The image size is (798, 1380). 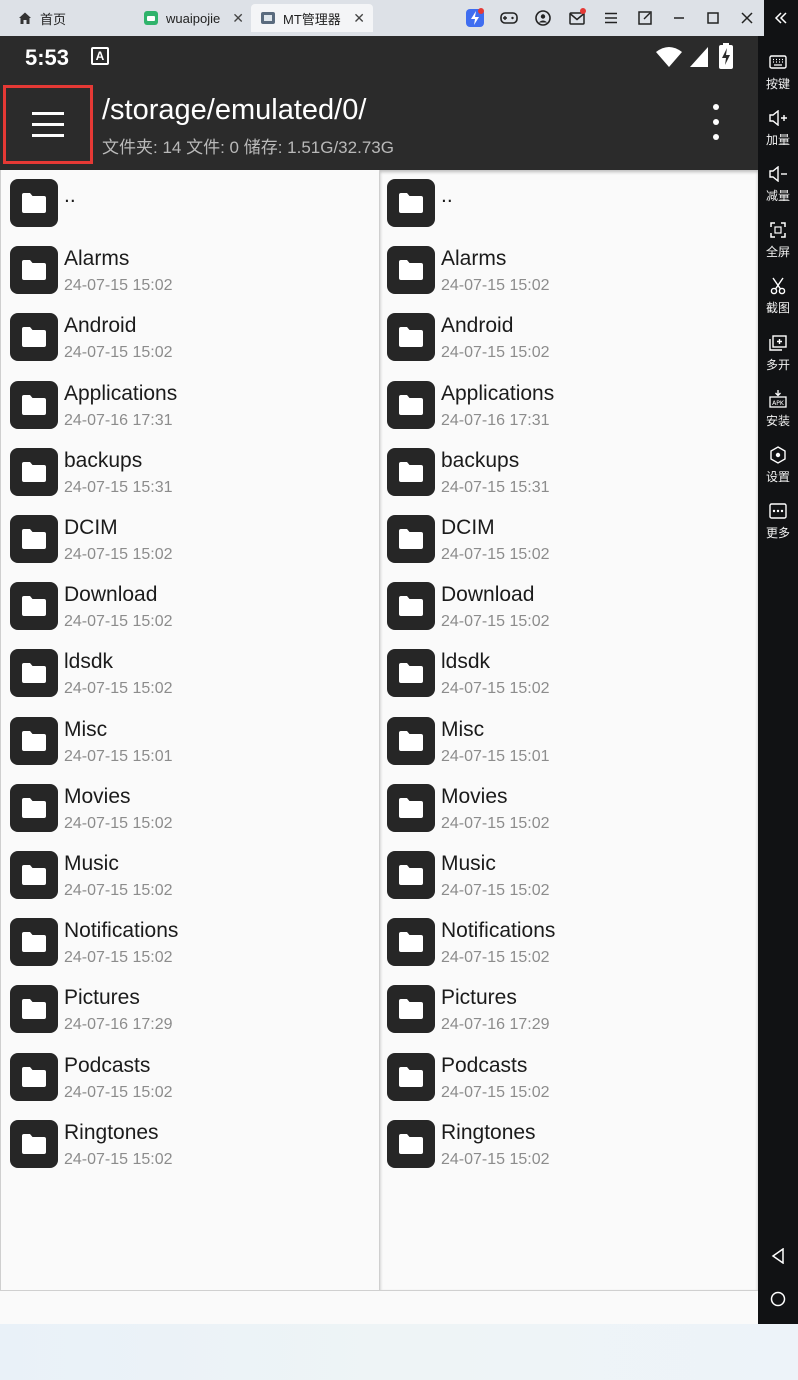 What do you see at coordinates (778, 130) in the screenshot?
I see `sidebar-item-volume-up: 加量` at bounding box center [778, 130].